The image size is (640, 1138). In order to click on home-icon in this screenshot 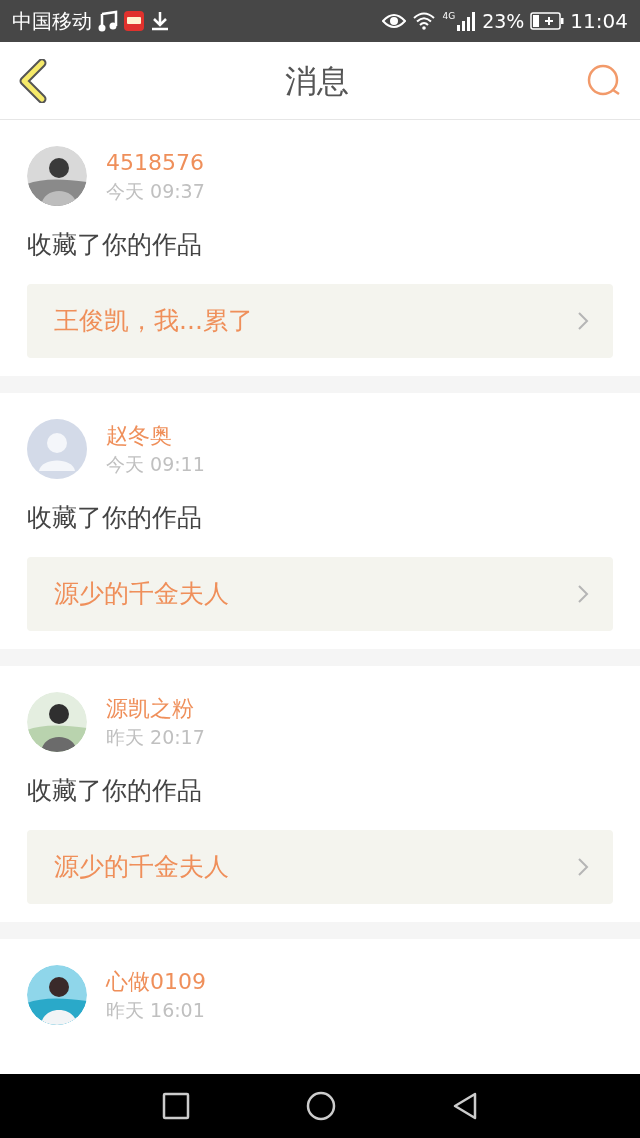, I will do `click(321, 1106)`.